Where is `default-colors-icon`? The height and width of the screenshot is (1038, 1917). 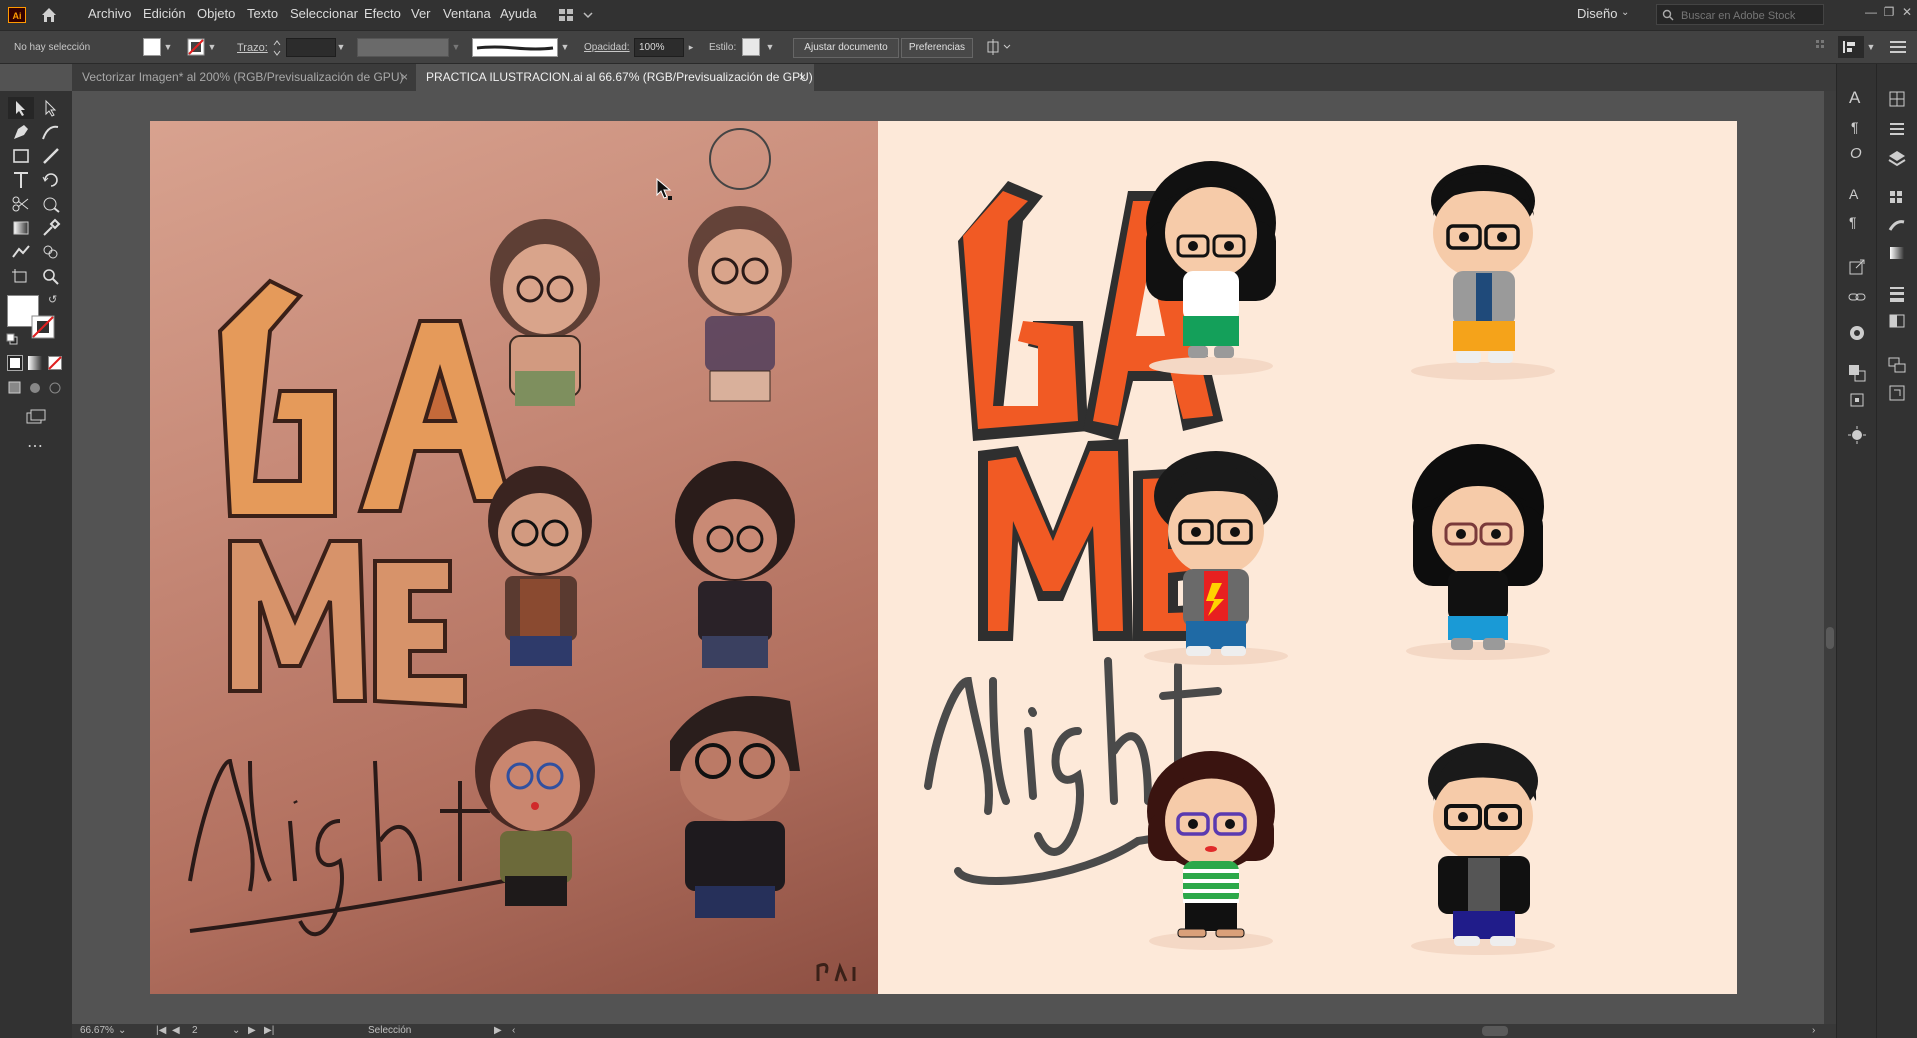 default-colors-icon is located at coordinates (12, 339).